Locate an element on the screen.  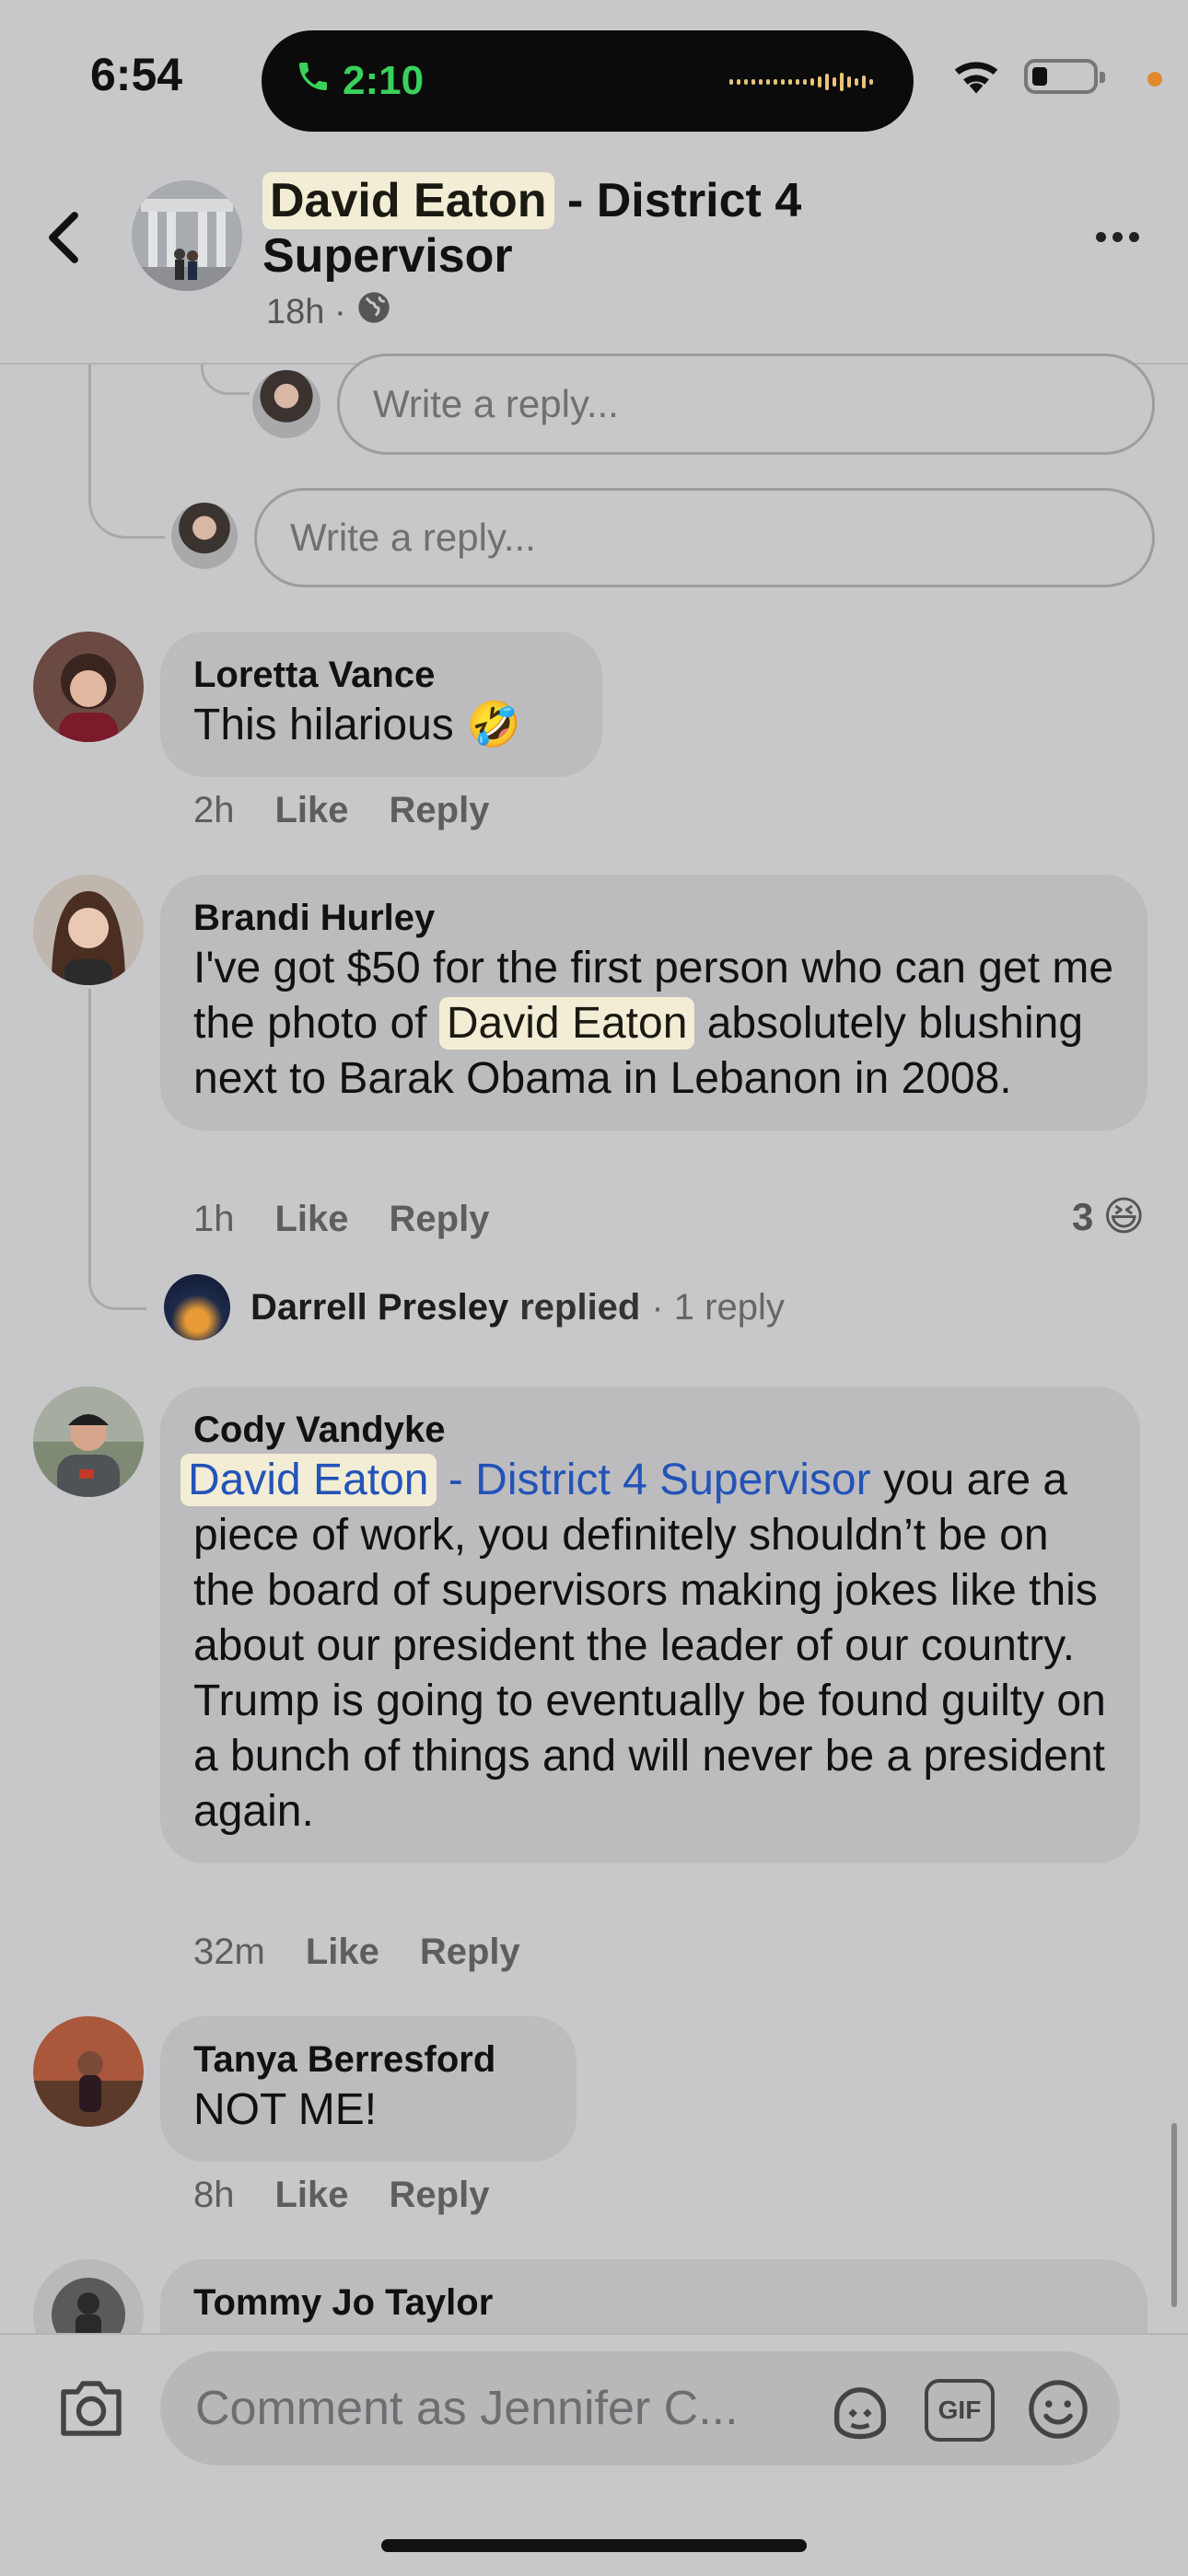
avatar-sticker-button is located at coordinates (860, 2412).